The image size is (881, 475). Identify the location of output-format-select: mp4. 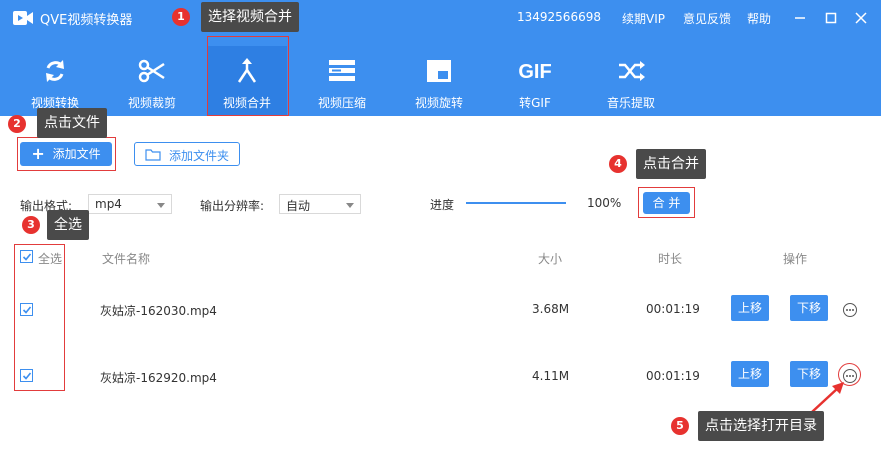
(130, 204).